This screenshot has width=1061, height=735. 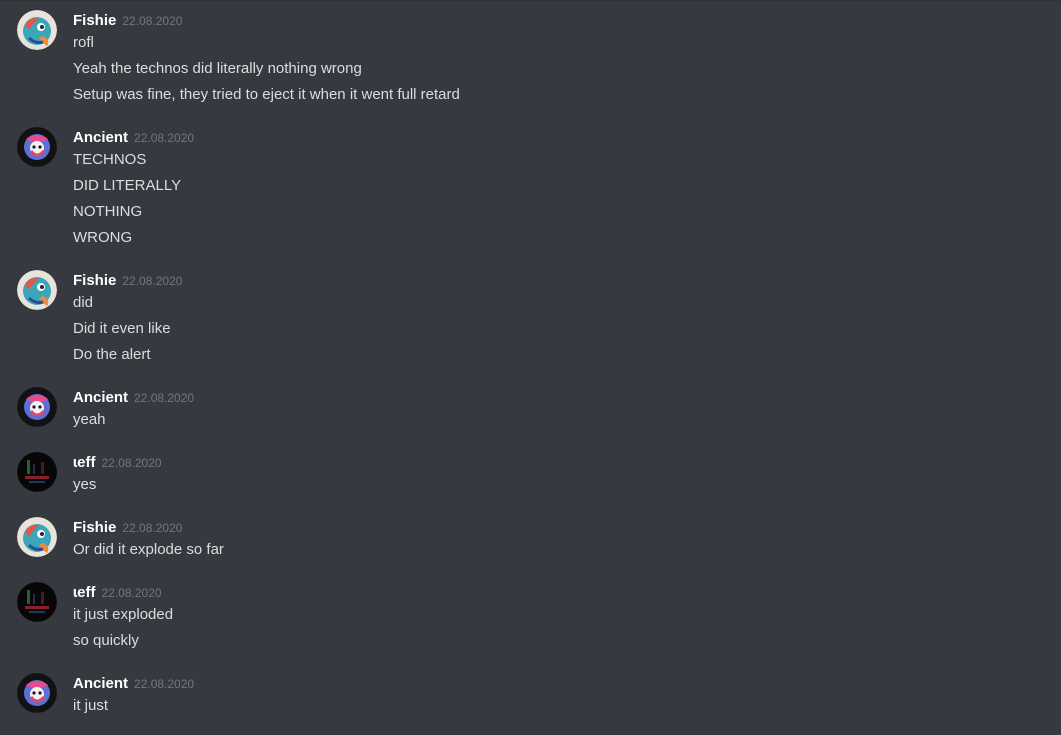 What do you see at coordinates (108, 211) in the screenshot?
I see `message-text: NOTHING` at bounding box center [108, 211].